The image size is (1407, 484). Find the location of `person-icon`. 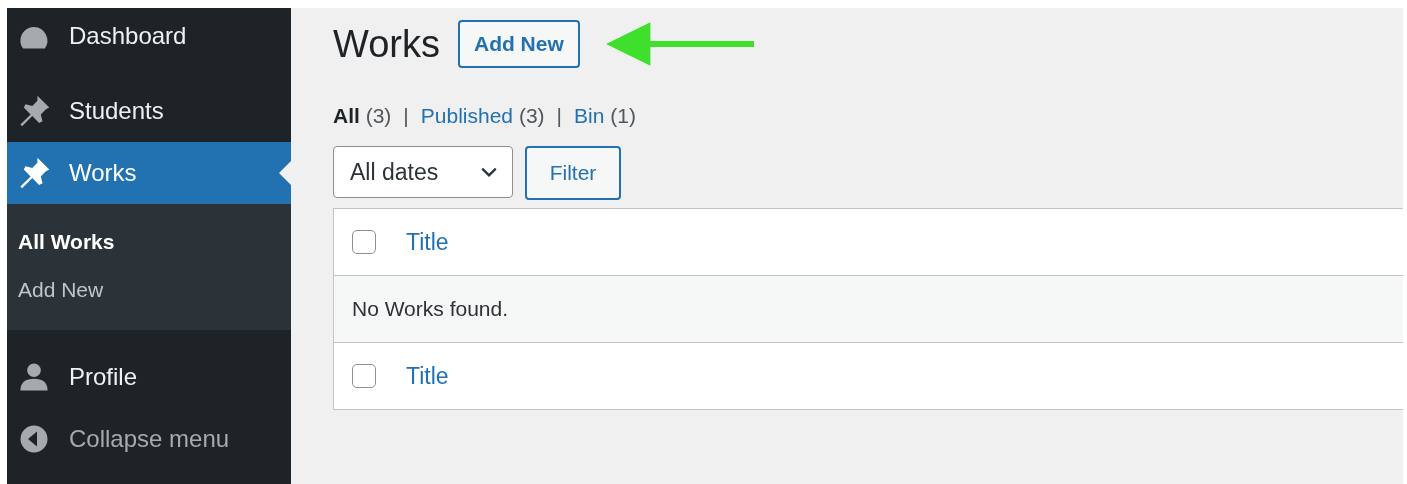

person-icon is located at coordinates (34, 377).